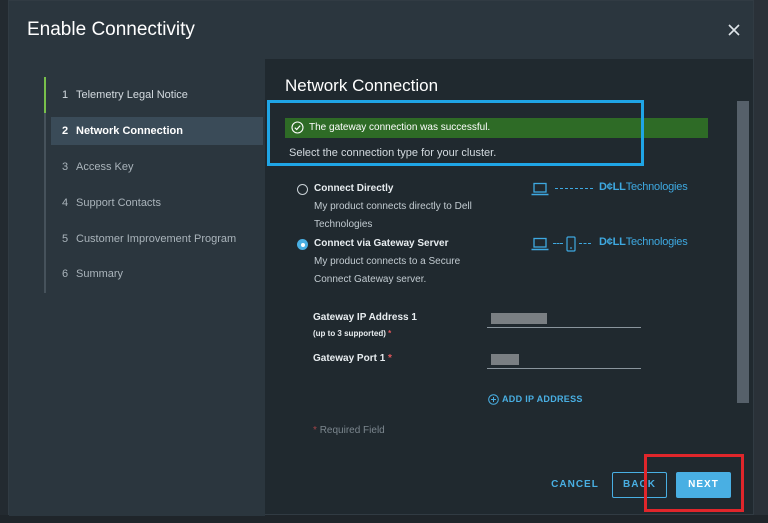  What do you see at coordinates (353, 188) in the screenshot?
I see `connect-directly-label: Connect Directly` at bounding box center [353, 188].